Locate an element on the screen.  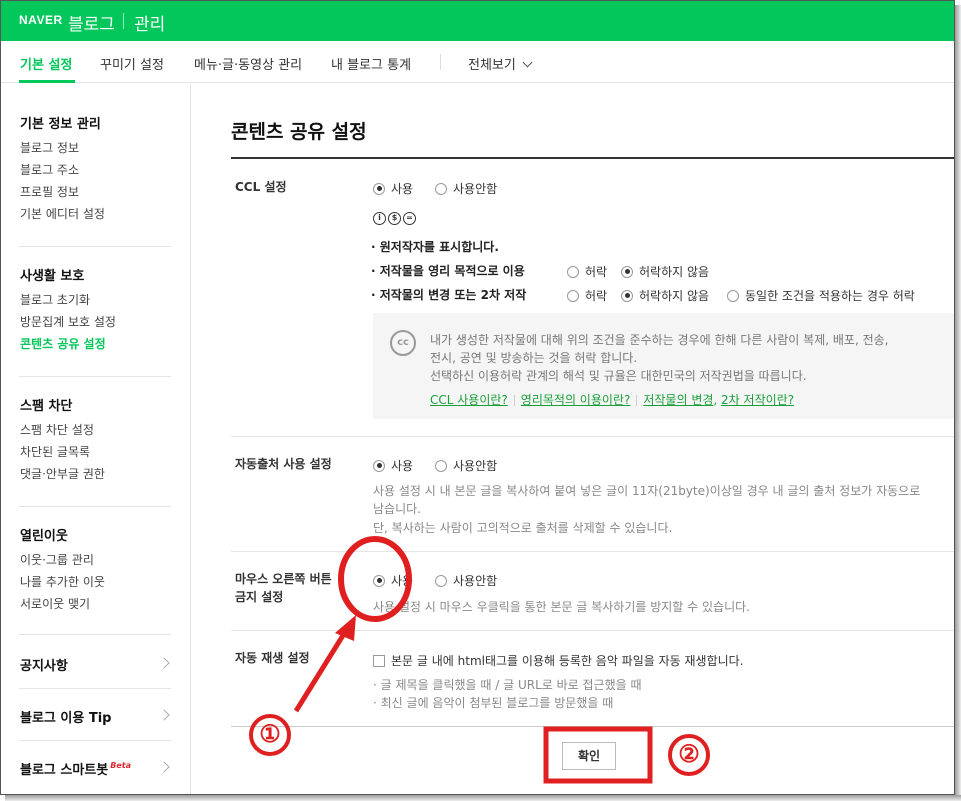
autoplay-checkbox-label: 본문 글 내에 html태그를 이용해 등록한 음악 파일을 자동 재생합니다. is located at coordinates (567, 661).